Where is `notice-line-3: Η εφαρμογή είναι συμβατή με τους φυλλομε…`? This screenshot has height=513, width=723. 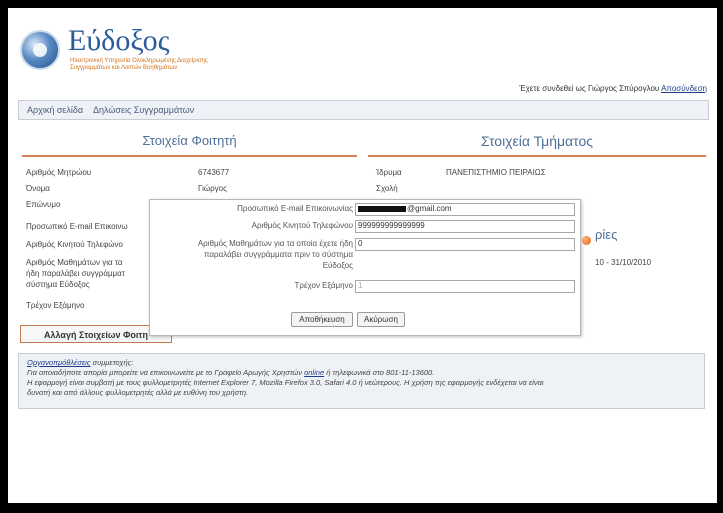 notice-line-3: Η εφαρμογή είναι συμβατή με τους φυλλομε… is located at coordinates (285, 382).